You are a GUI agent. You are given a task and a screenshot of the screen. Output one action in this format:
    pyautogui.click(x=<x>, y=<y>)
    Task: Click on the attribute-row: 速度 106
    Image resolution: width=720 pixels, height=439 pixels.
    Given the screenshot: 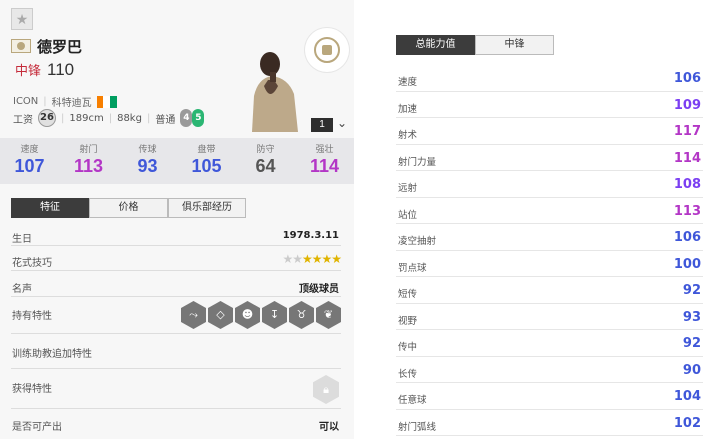 What is the action you would take?
    pyautogui.click(x=549, y=78)
    